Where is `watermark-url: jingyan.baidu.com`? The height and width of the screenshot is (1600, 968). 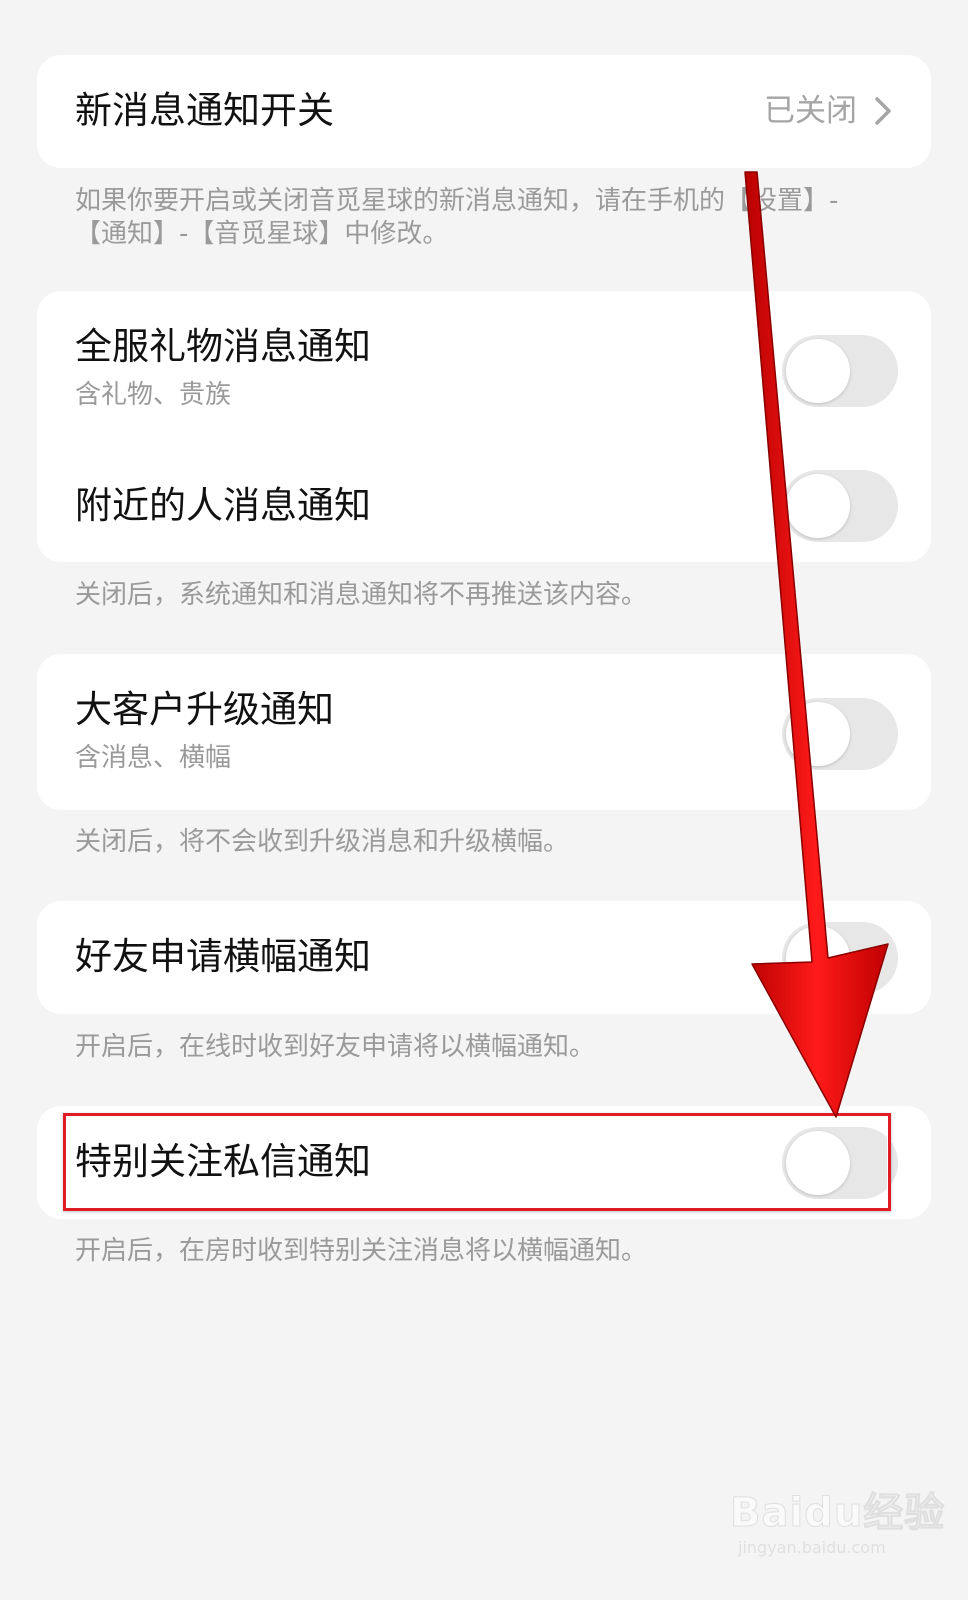 watermark-url: jingyan.baidu.com is located at coordinates (812, 1547).